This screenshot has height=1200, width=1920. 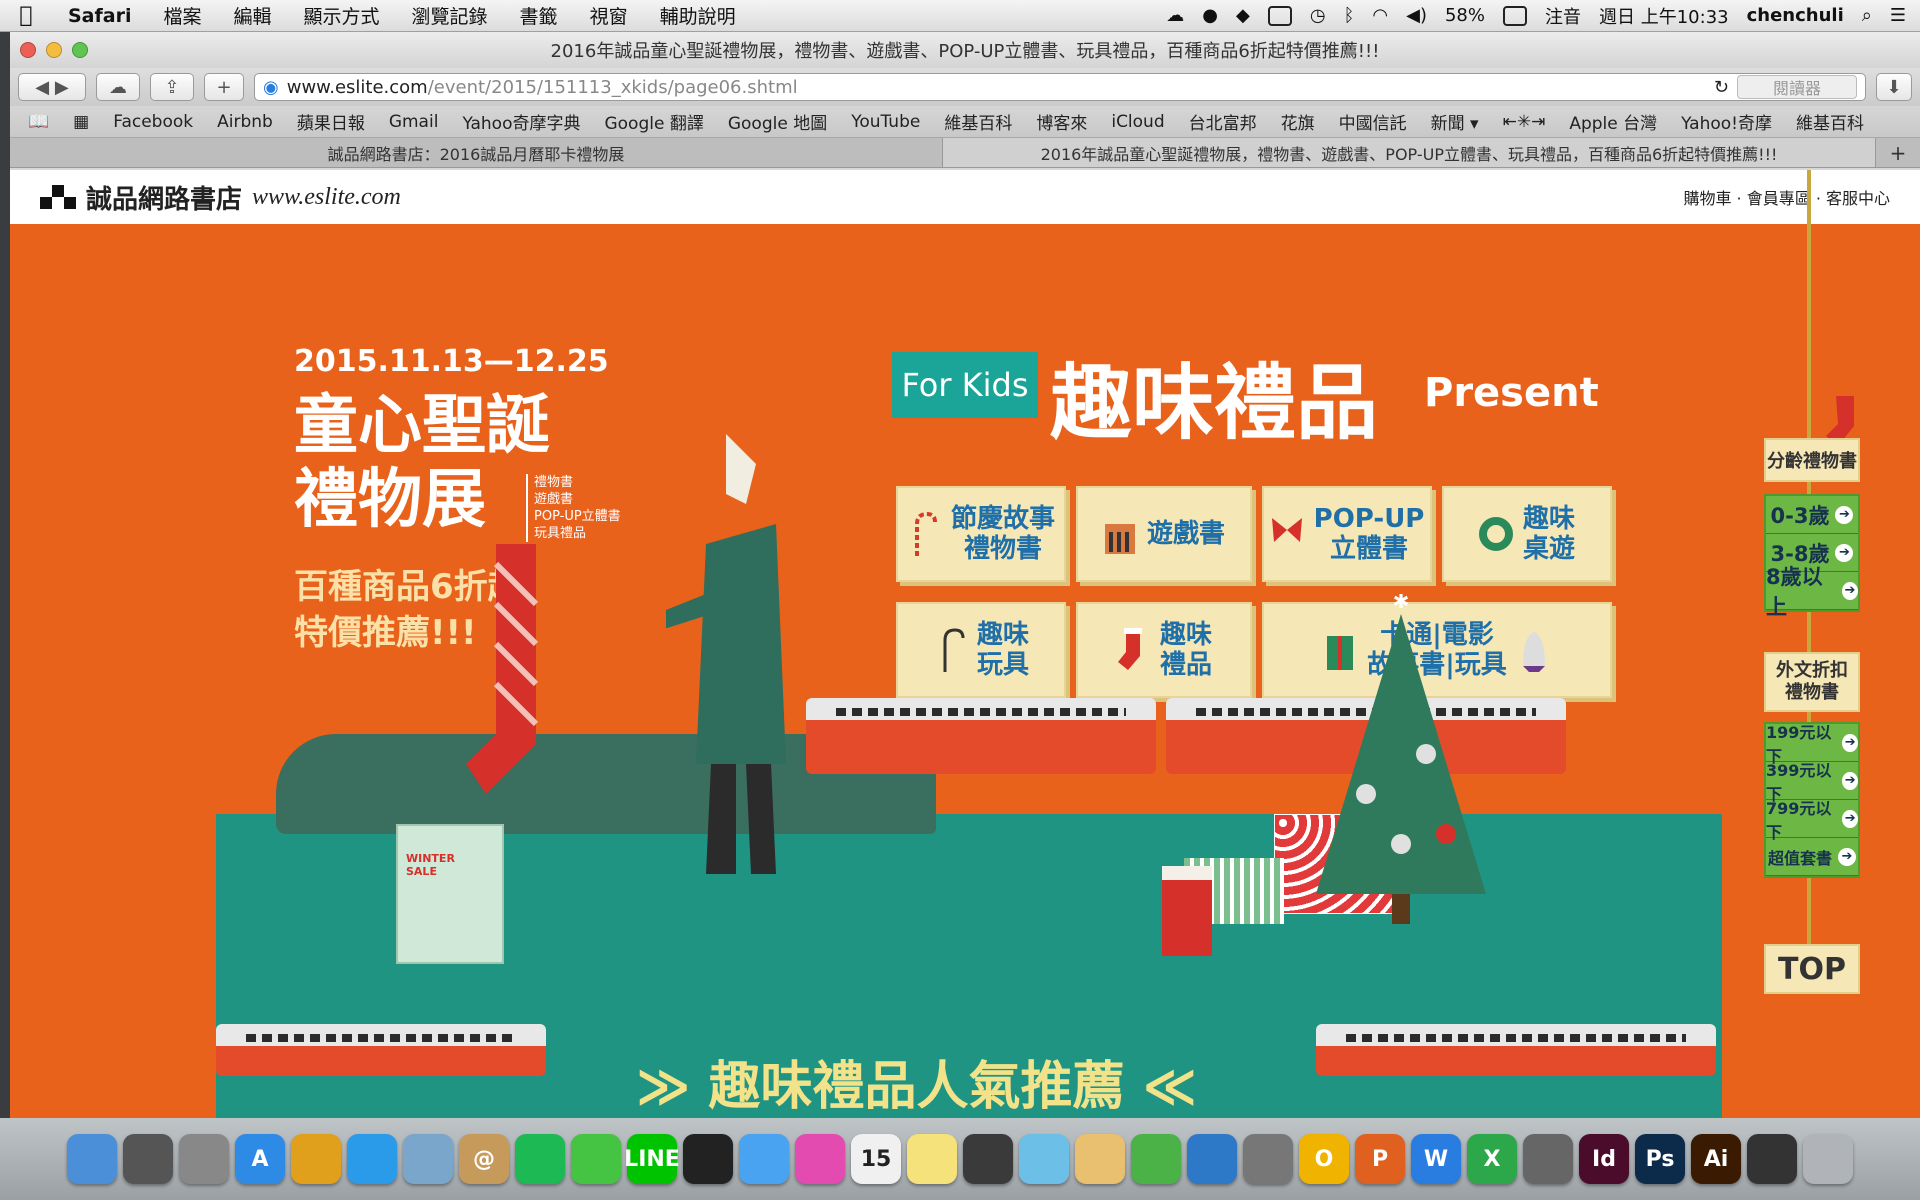 I want to click on bookmark-item: Facebook, so click(x=153, y=122).